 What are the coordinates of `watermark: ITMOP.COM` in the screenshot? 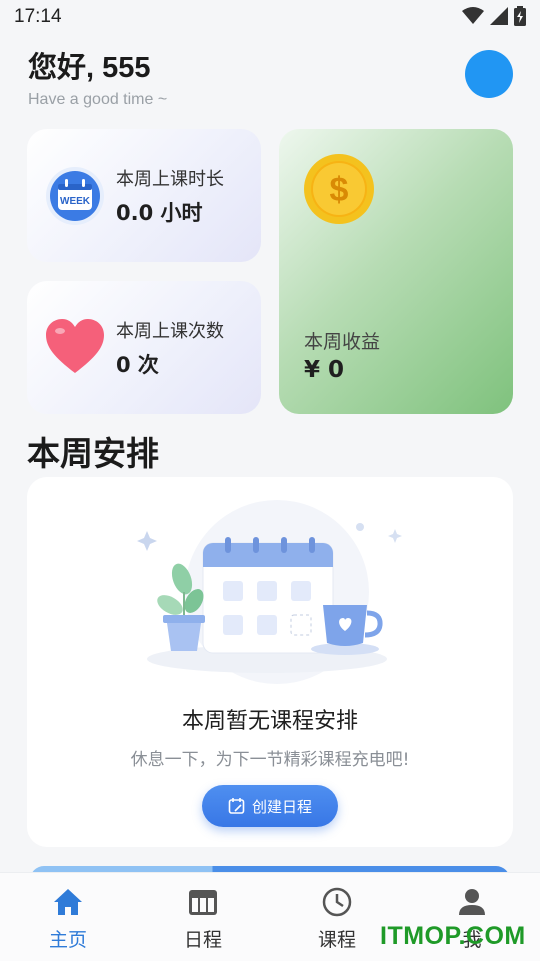 It's located at (453, 936).